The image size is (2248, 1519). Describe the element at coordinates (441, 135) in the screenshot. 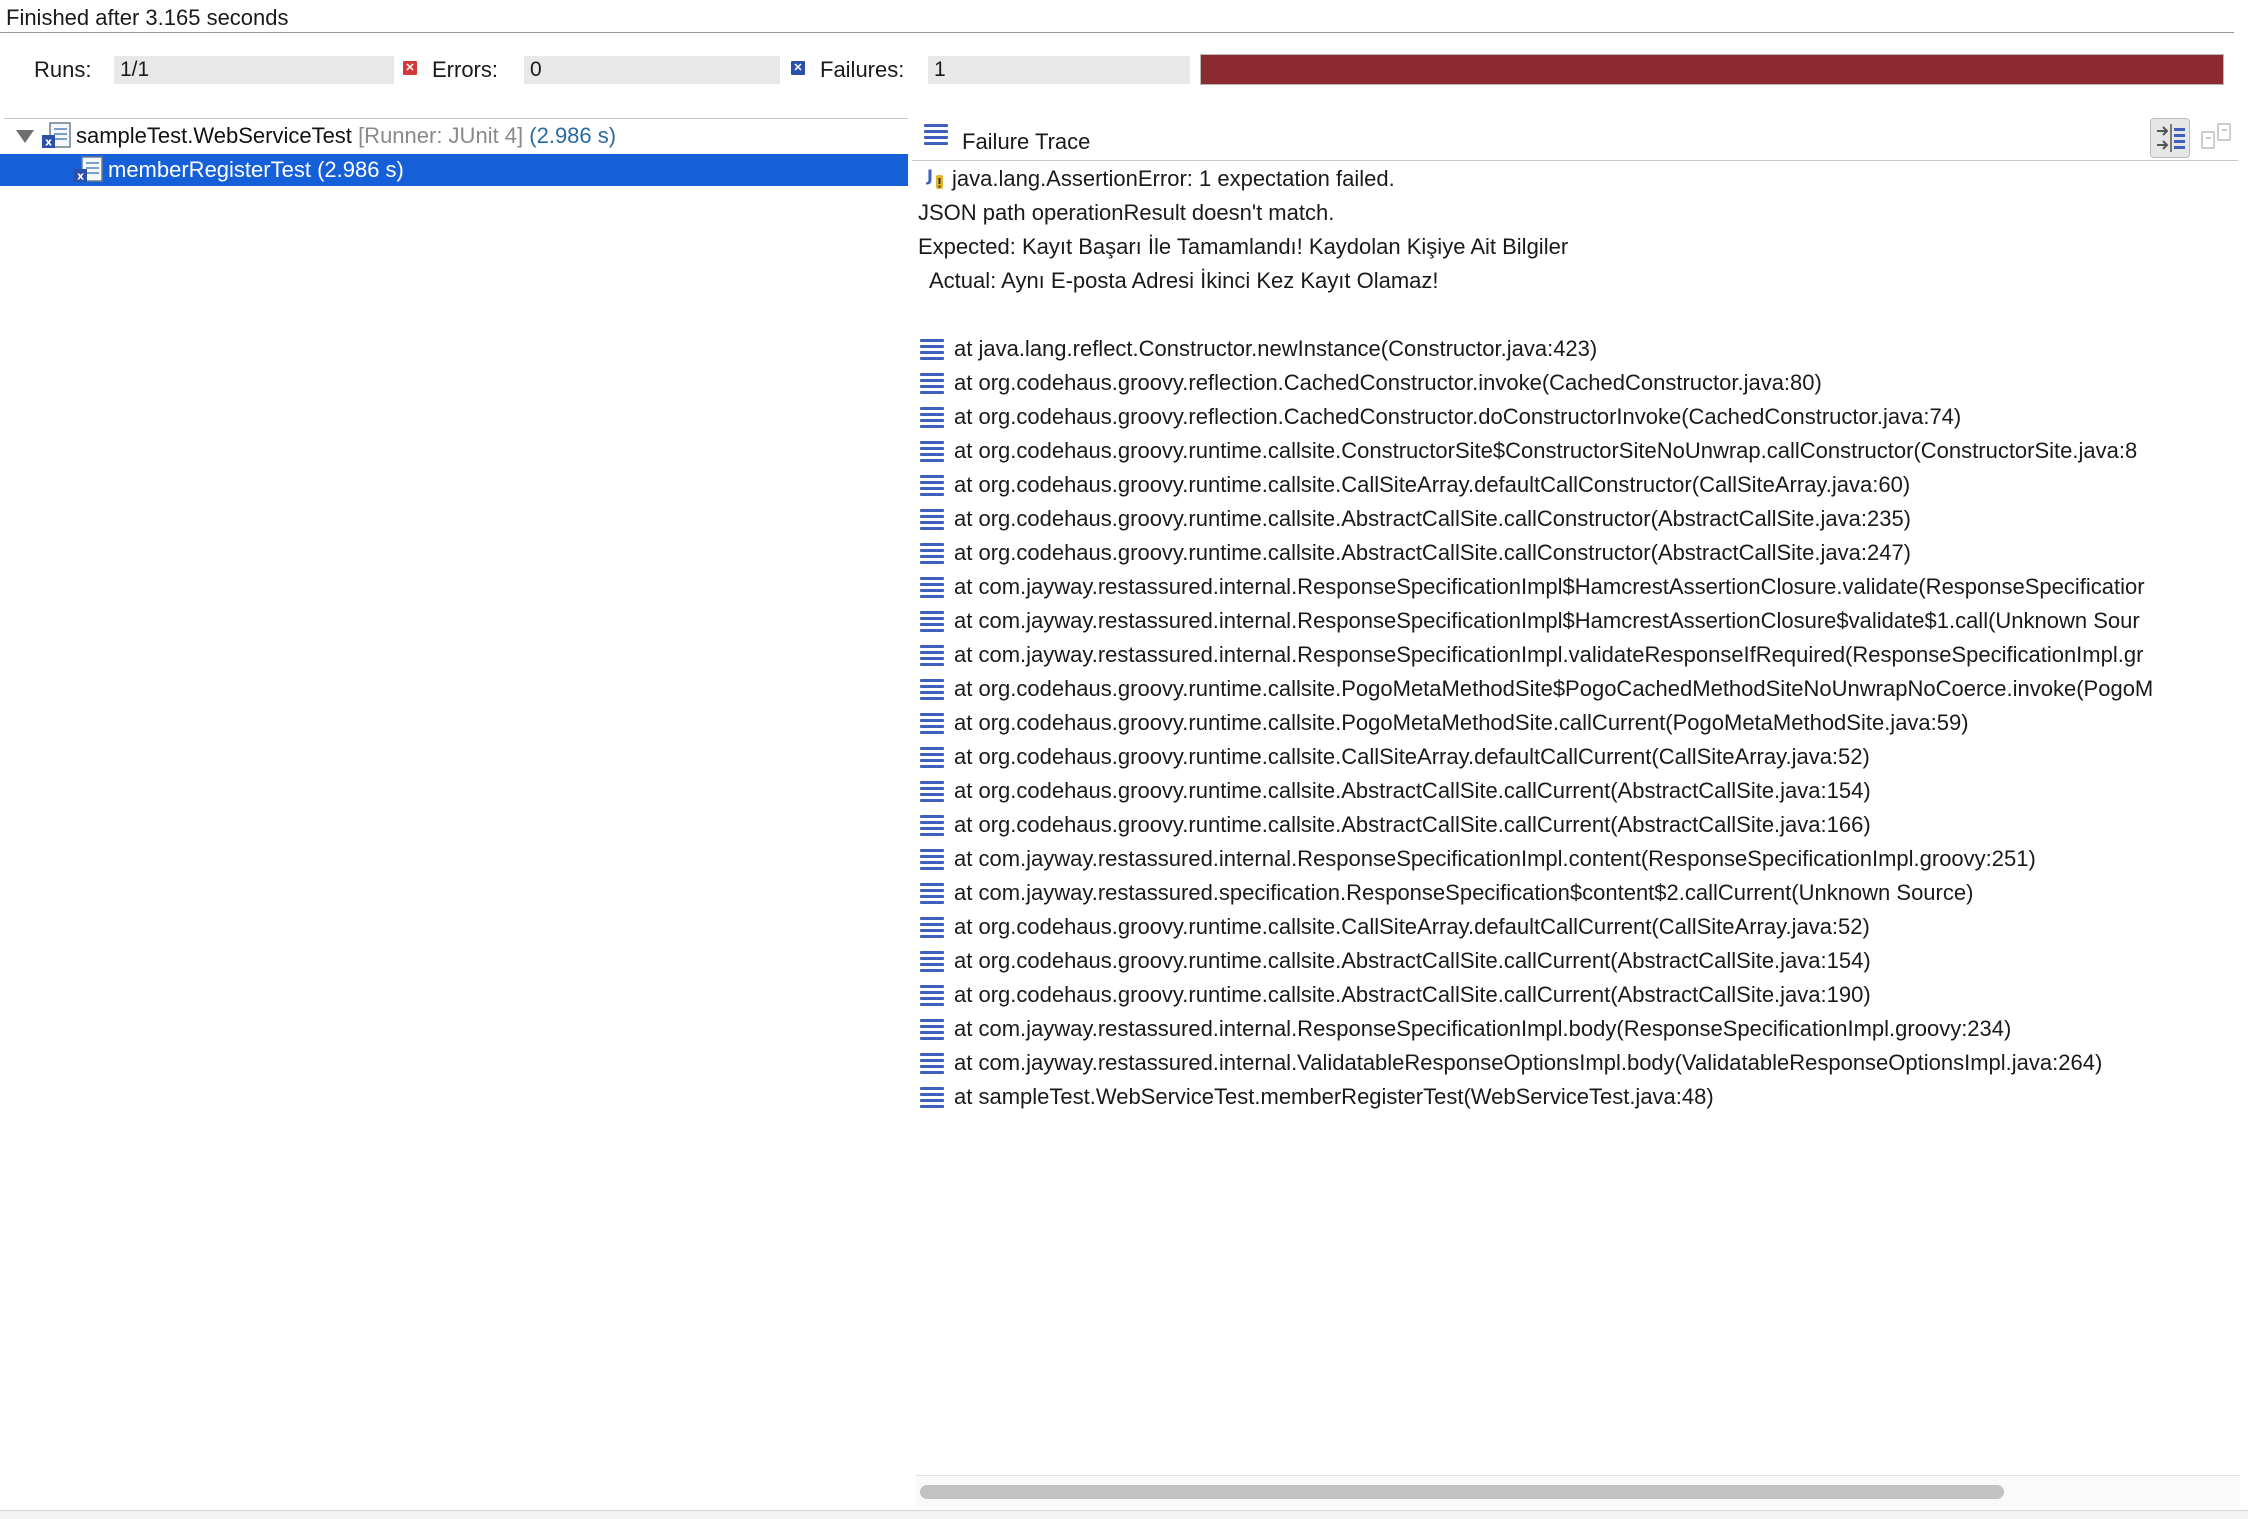

I see `suite-runner: [Runner: JUnit 4]` at that location.